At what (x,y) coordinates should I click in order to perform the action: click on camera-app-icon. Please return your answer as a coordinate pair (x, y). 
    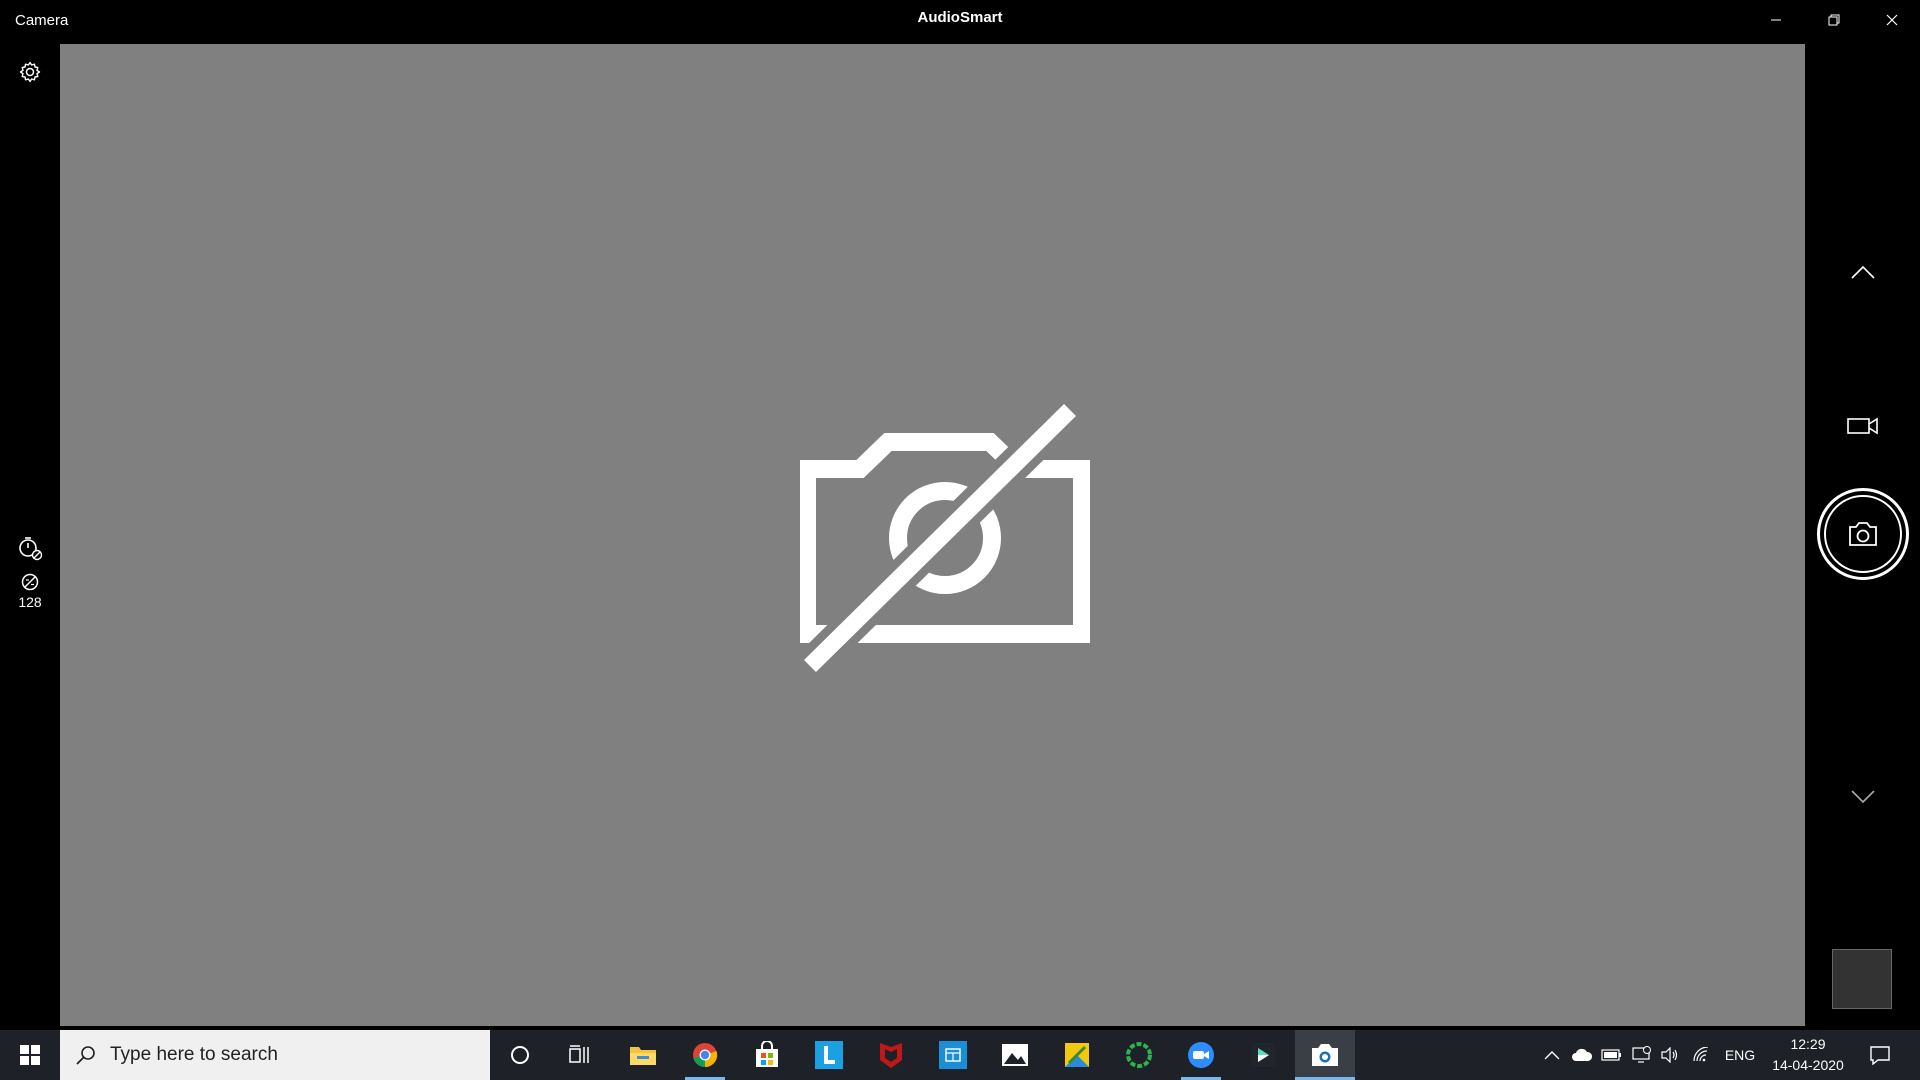
    Looking at the image, I should click on (1325, 1055).